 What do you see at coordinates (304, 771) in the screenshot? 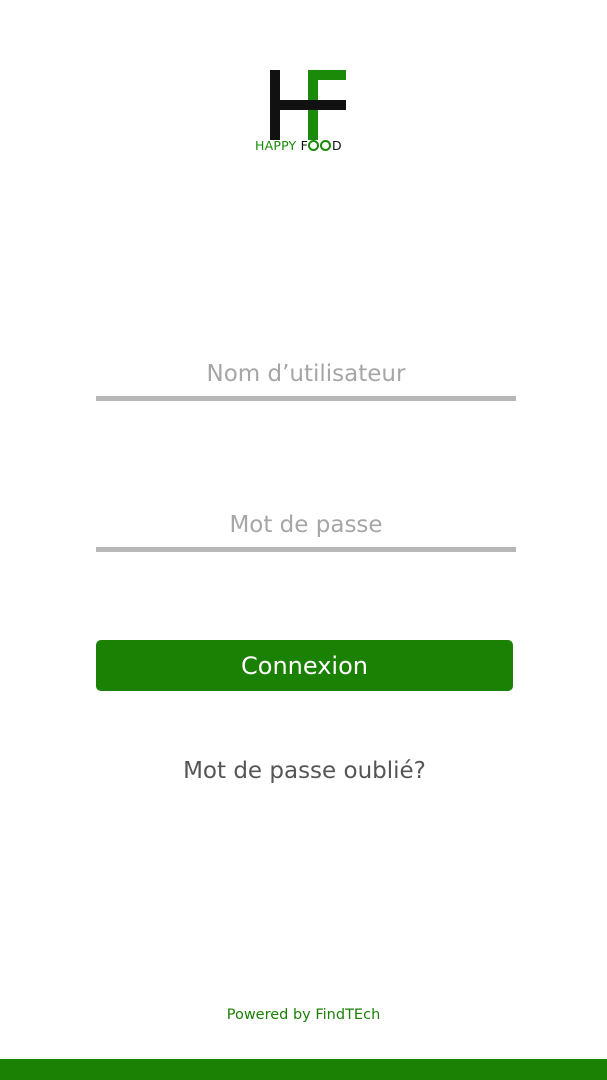
I see `forgot-password-link: Mot de passe oublié?` at bounding box center [304, 771].